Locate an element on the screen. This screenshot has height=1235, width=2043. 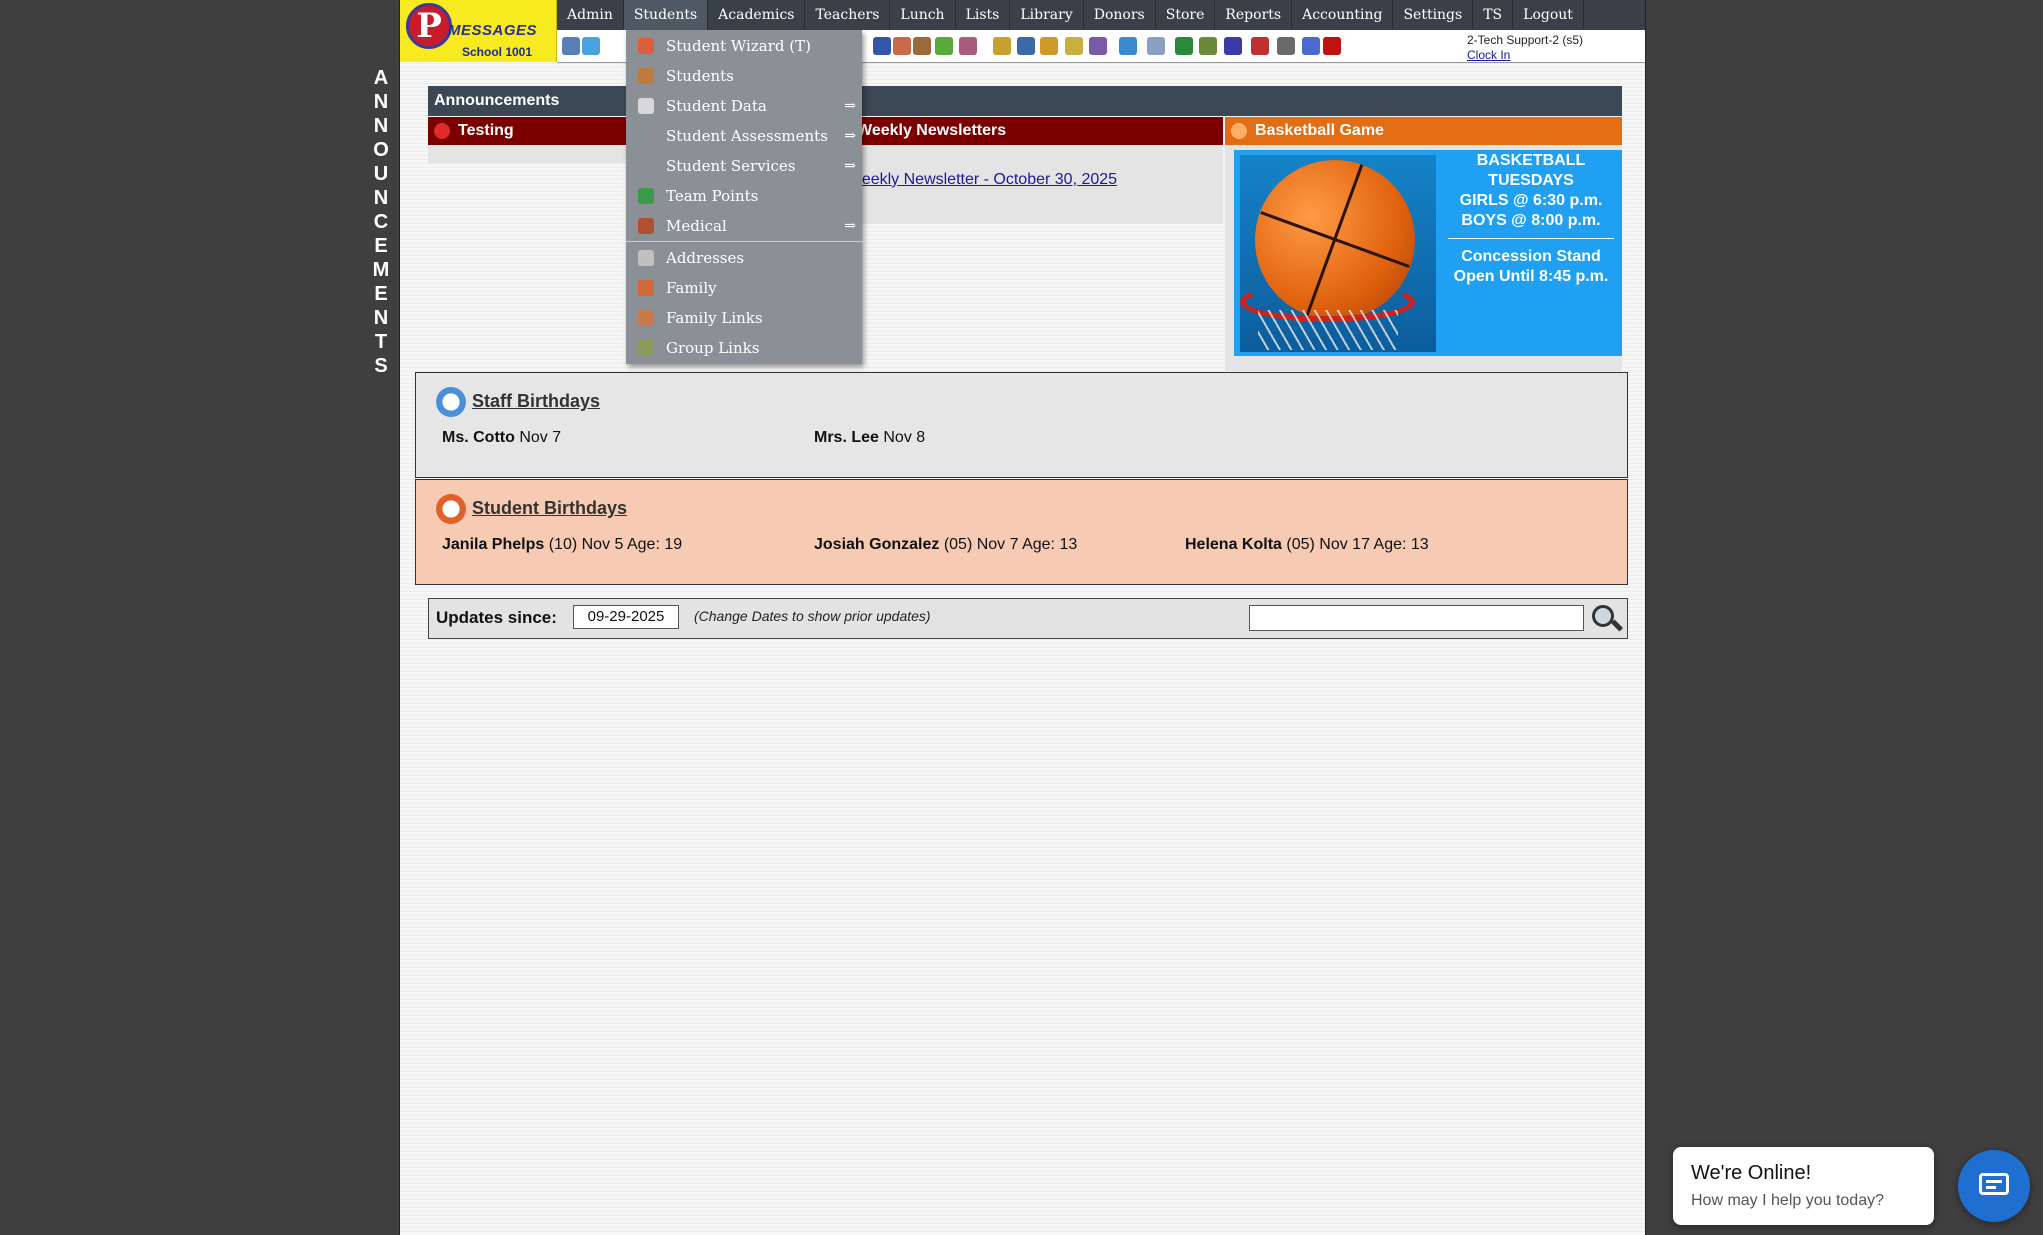
menu-academics: Academics is located at coordinates (757, 15).